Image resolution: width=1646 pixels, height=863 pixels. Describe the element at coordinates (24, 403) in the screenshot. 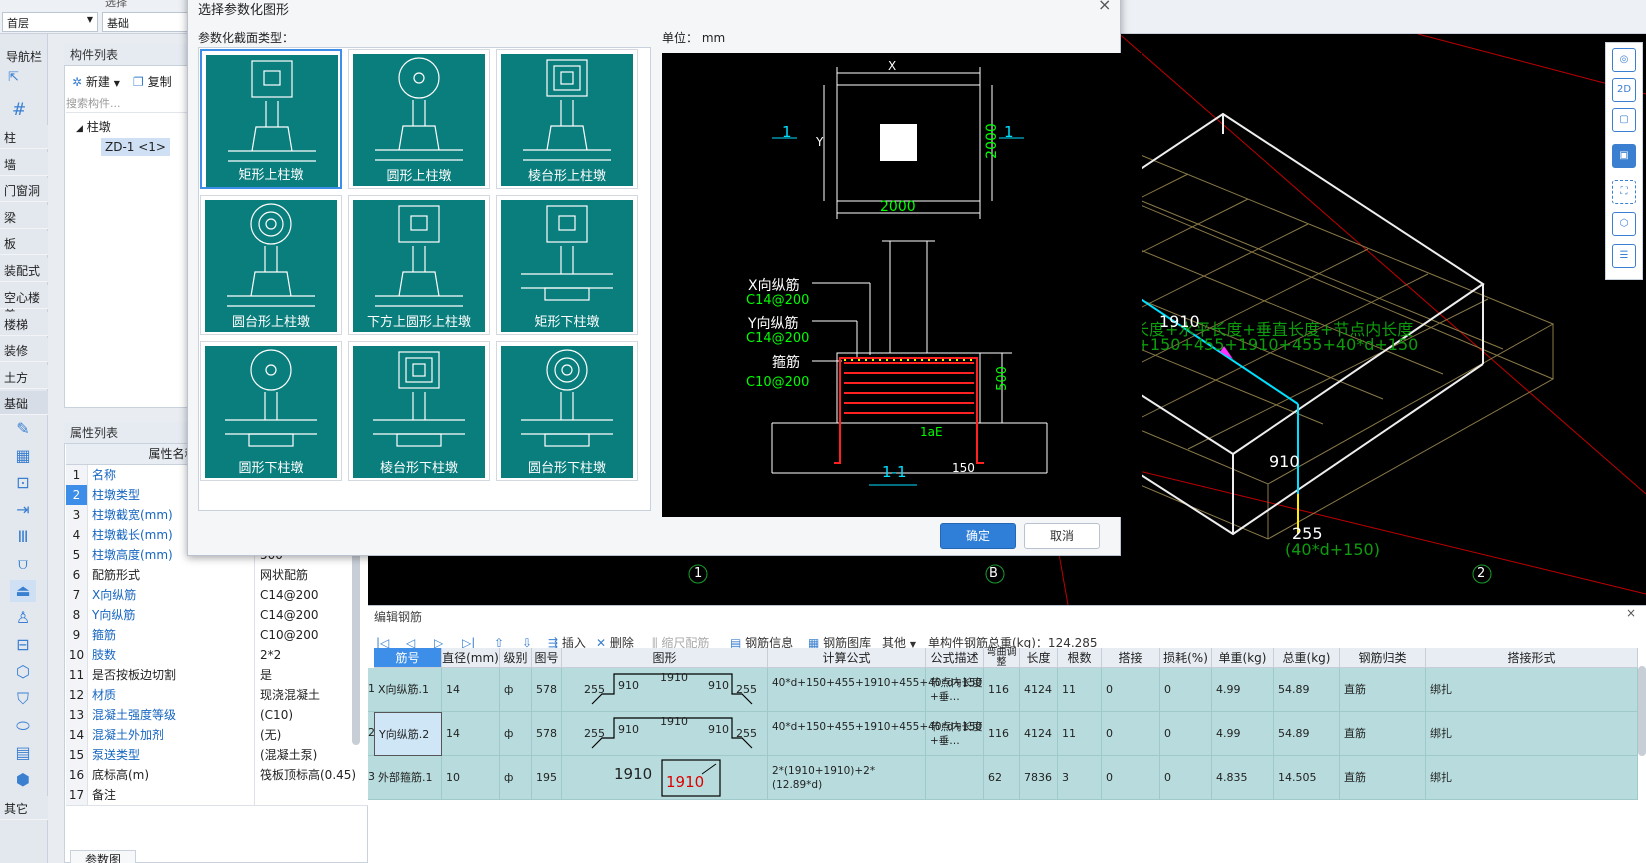

I see `nav-item-foundation: 基础` at that location.